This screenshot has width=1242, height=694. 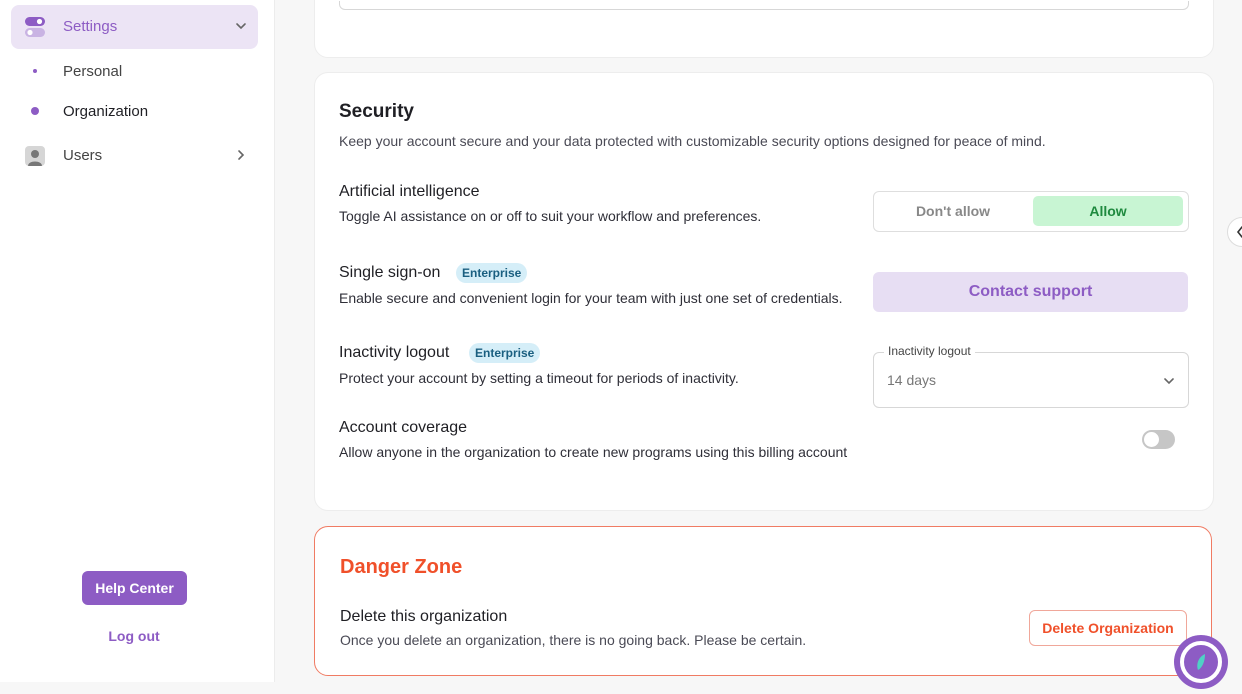 I want to click on contact-support-button: Contact support, so click(x=1030, y=292).